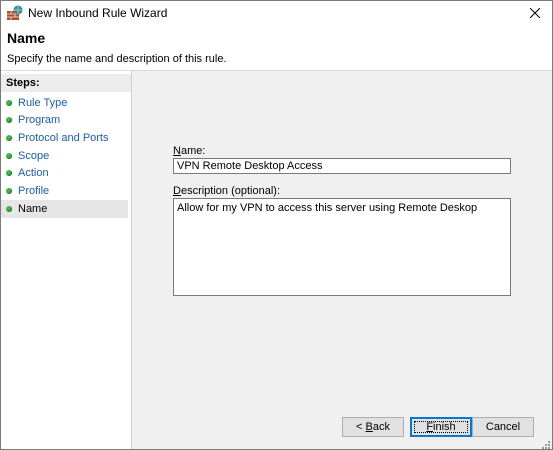 The width and height of the screenshot is (553, 450). Describe the element at coordinates (34, 156) in the screenshot. I see `step-label: Scope` at that location.